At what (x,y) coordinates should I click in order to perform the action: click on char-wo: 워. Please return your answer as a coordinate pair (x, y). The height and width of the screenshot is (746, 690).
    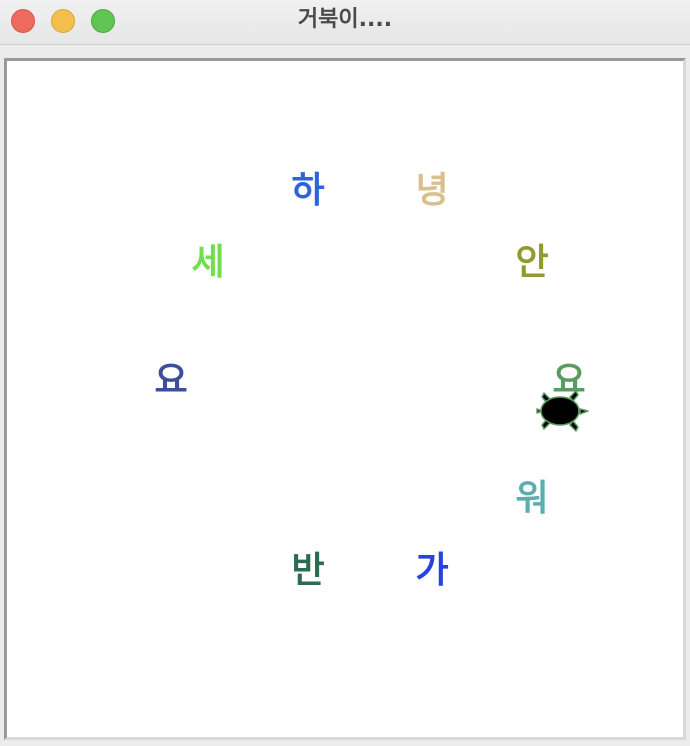
    Looking at the image, I should click on (532, 498).